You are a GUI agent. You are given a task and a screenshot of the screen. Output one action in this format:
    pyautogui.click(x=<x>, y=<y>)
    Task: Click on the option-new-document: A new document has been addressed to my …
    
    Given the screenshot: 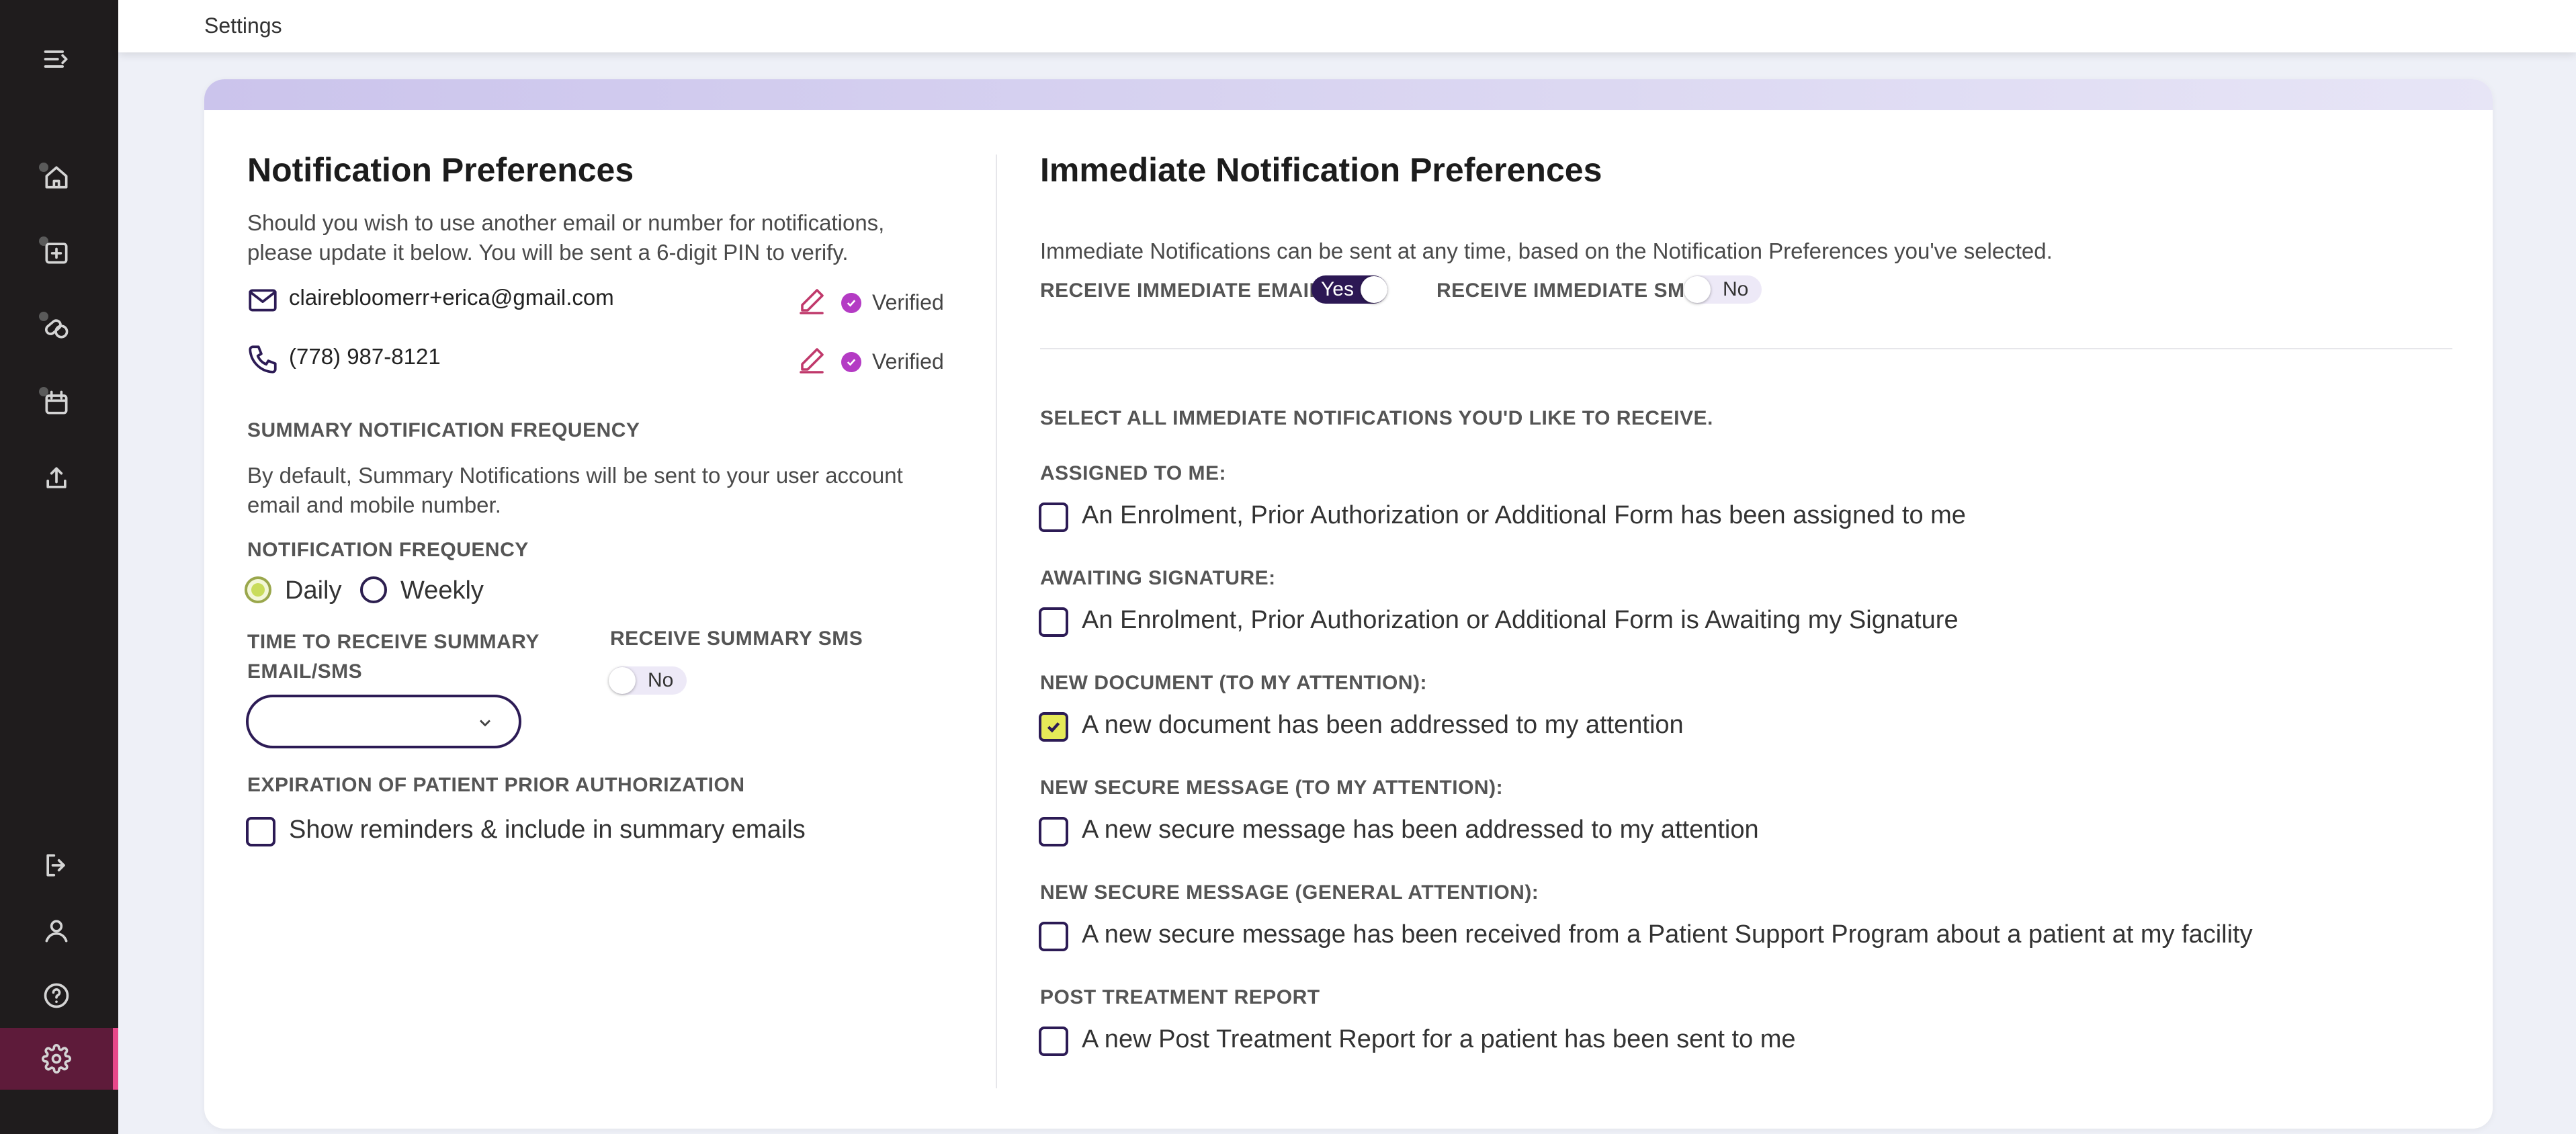 What is the action you would take?
    pyautogui.click(x=1383, y=725)
    